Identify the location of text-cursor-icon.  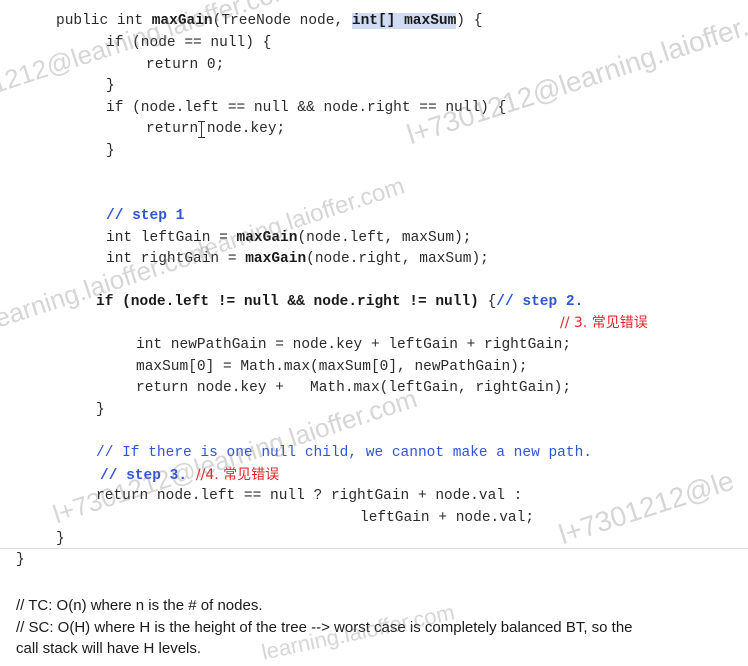
(202, 130).